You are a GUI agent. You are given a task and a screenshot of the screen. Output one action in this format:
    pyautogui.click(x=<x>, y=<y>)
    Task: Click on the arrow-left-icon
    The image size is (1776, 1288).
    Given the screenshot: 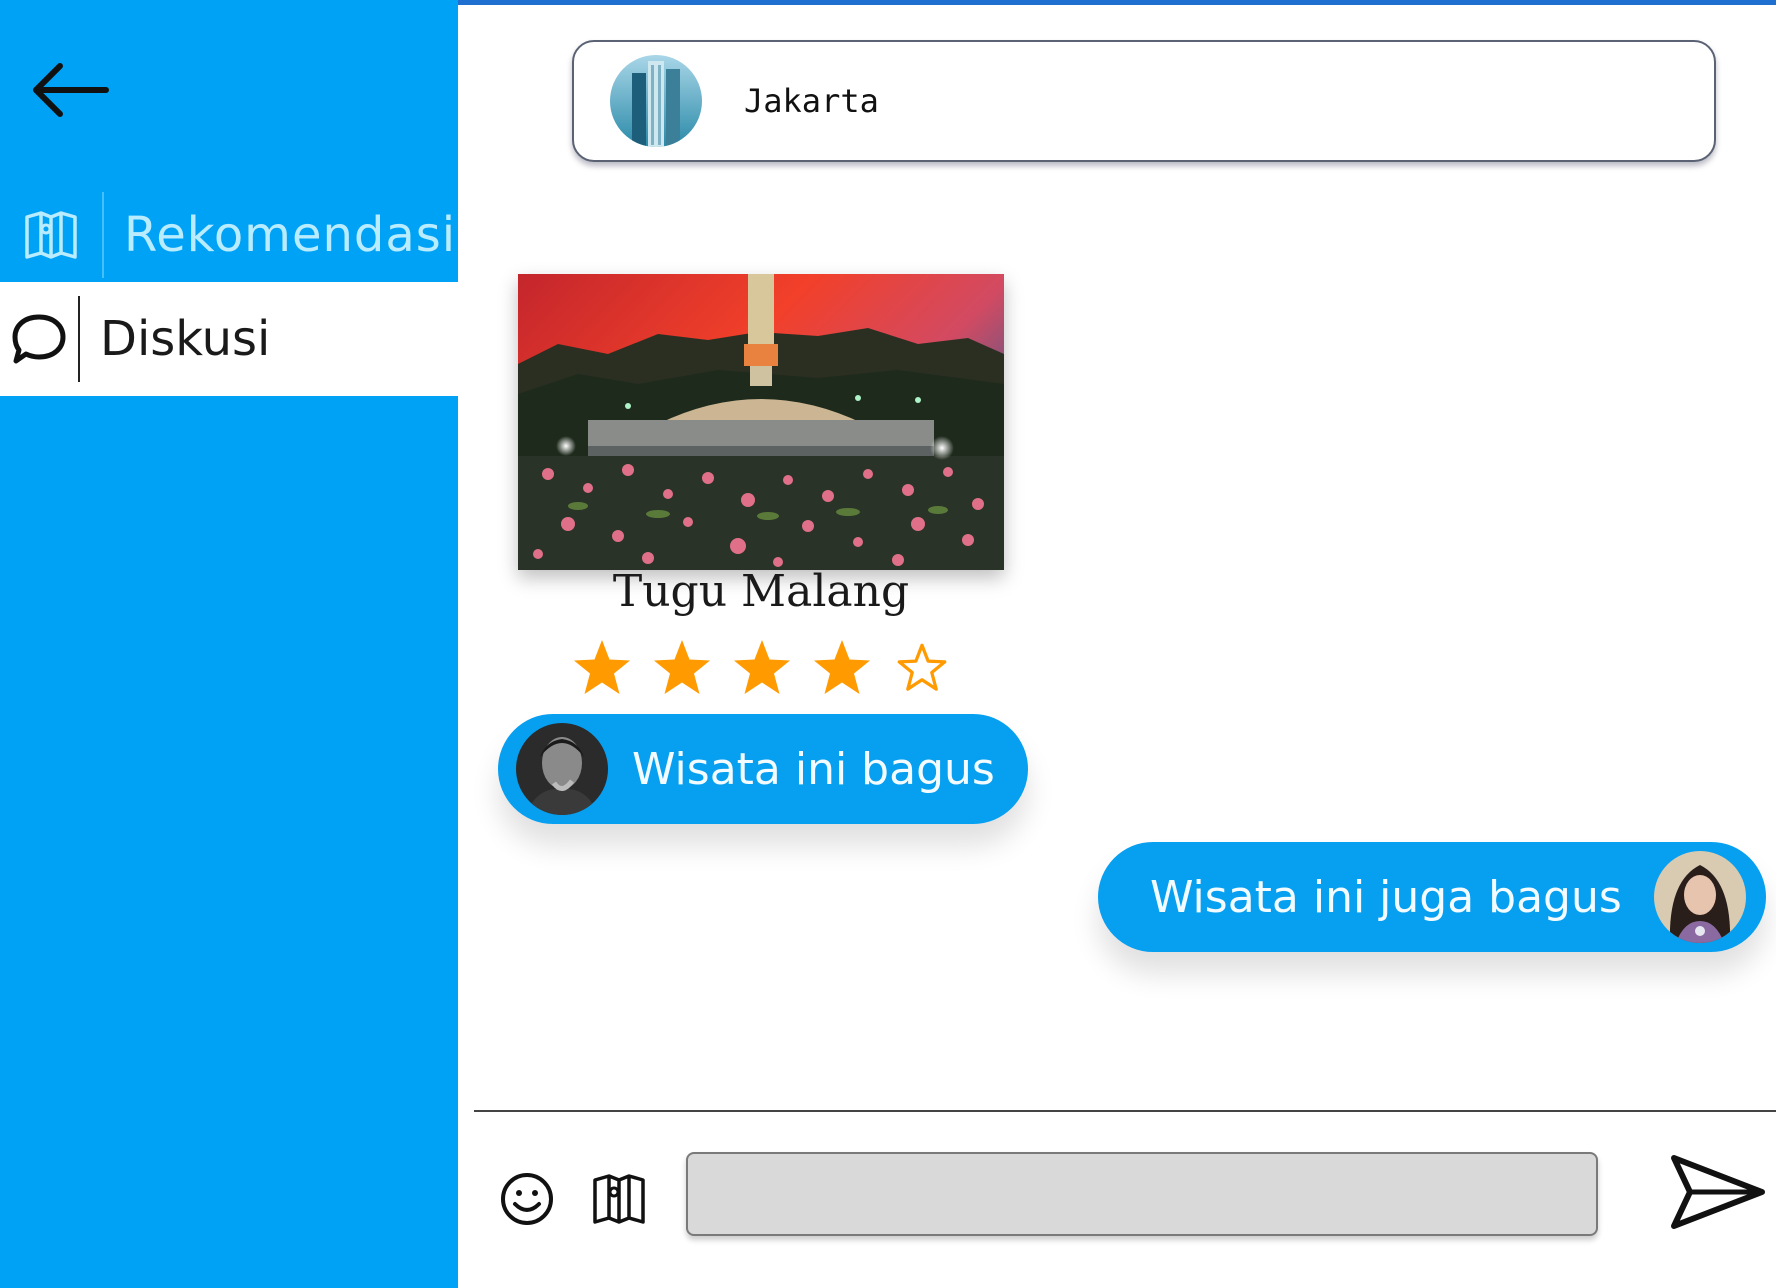 What is the action you would take?
    pyautogui.click(x=71, y=90)
    